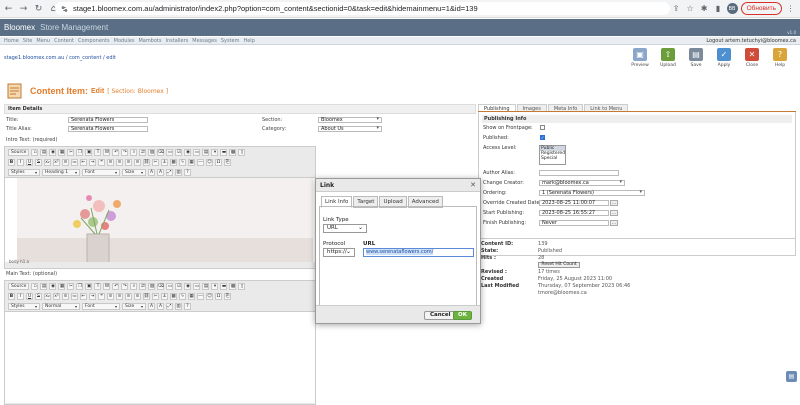 The width and height of the screenshot is (800, 405). I want to click on link-type-select: URL, so click(345, 228).